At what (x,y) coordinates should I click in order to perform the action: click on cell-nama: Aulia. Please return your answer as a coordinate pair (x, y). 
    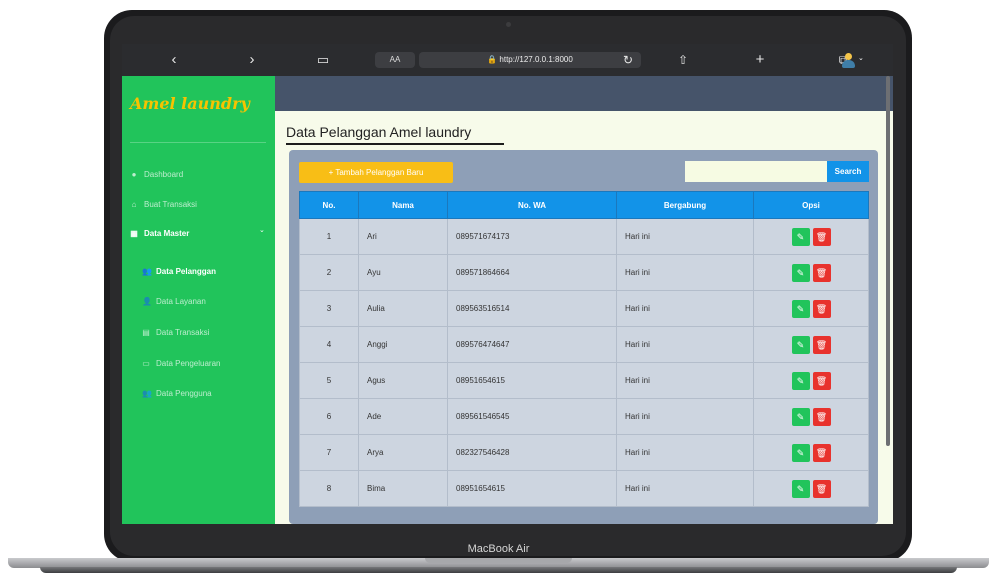
    Looking at the image, I should click on (403, 308).